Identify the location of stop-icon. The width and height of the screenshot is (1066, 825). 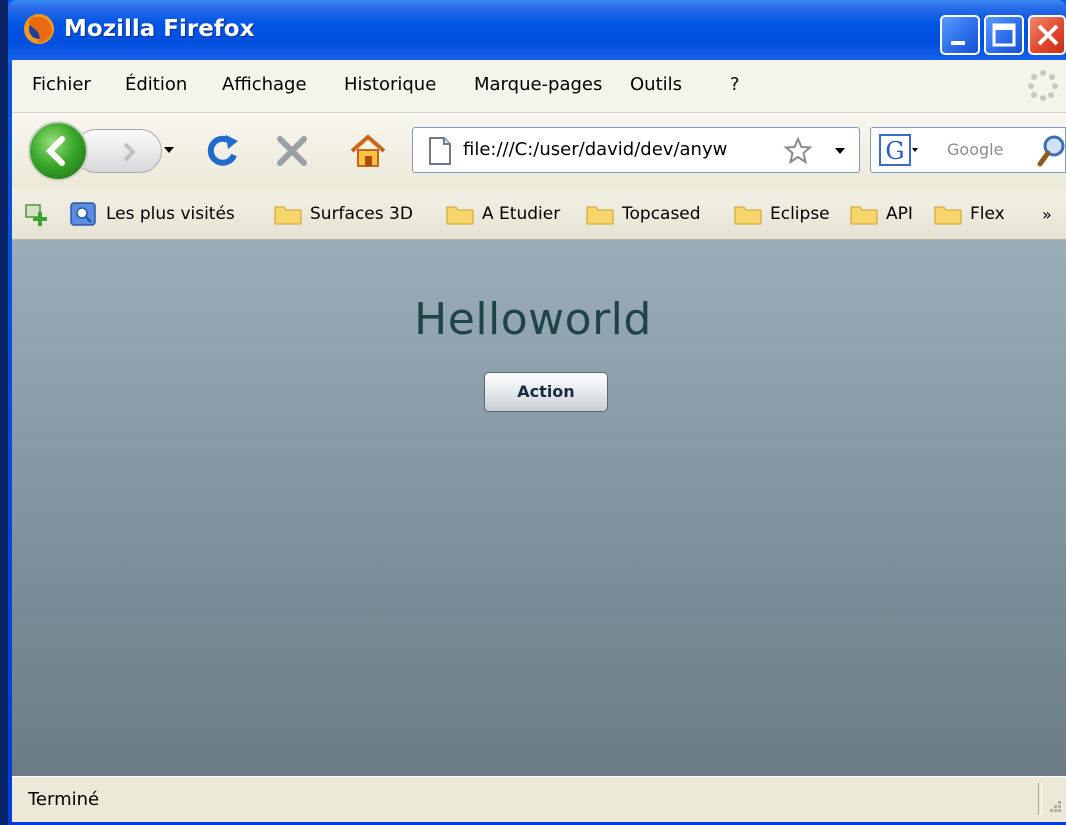
(292, 151).